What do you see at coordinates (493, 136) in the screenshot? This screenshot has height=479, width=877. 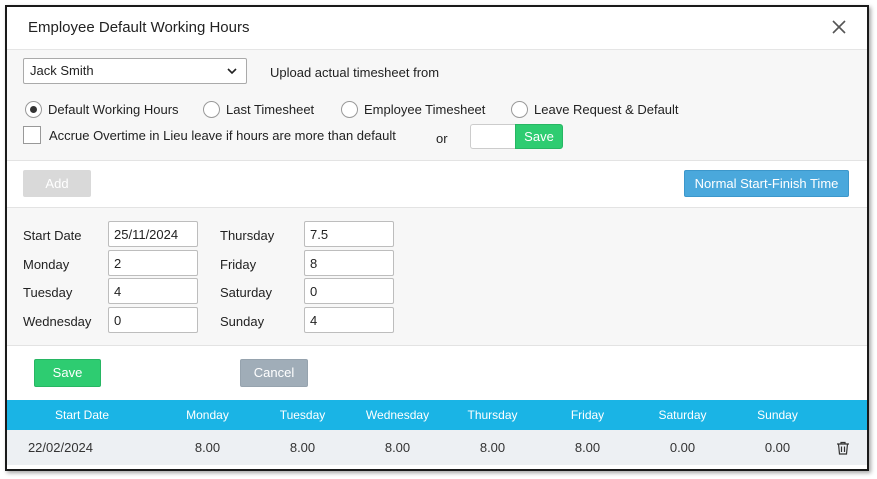 I see `timesheet-input` at bounding box center [493, 136].